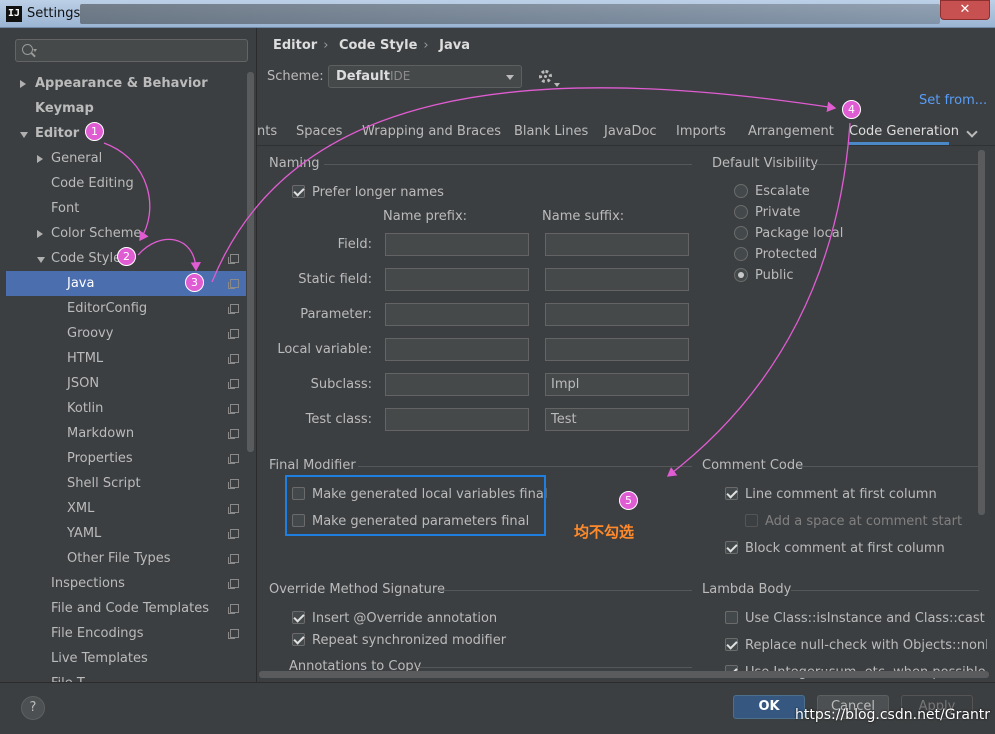  Describe the element at coordinates (551, 131) in the screenshot. I see `tab-blank-lines: Blank Lines` at that location.